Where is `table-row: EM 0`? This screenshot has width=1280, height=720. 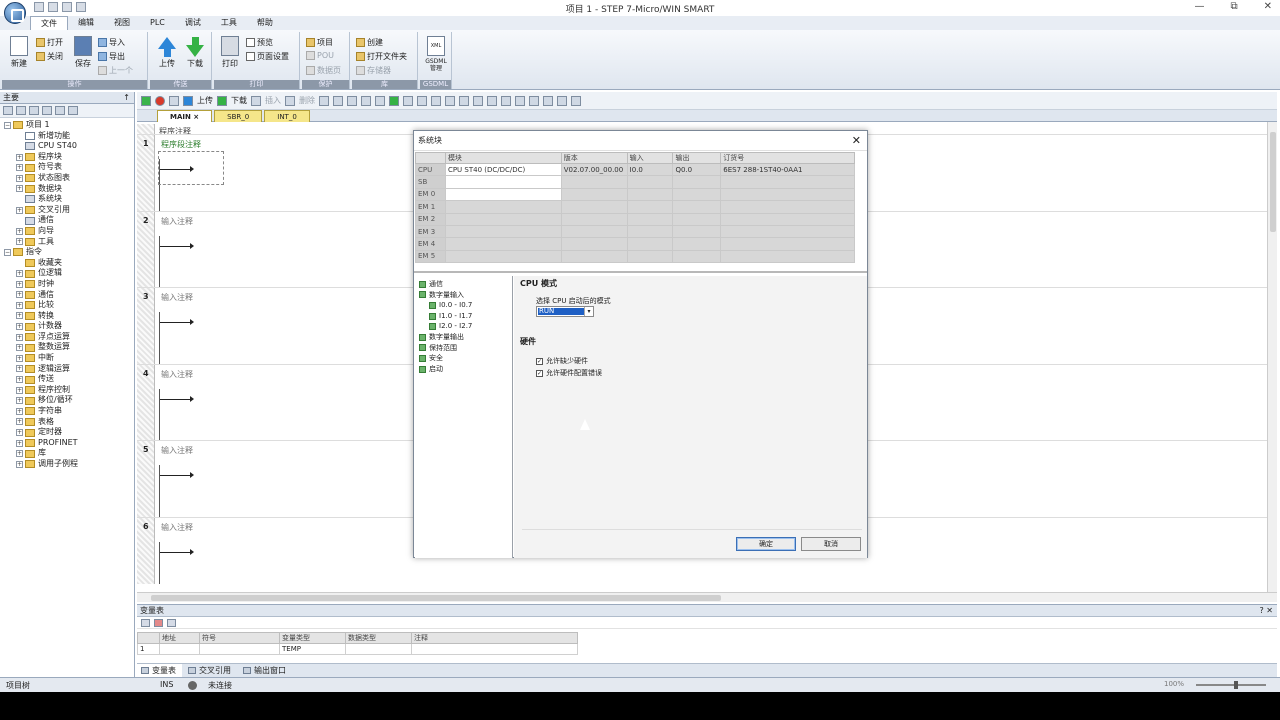
table-row: EM 0 is located at coordinates (635, 194).